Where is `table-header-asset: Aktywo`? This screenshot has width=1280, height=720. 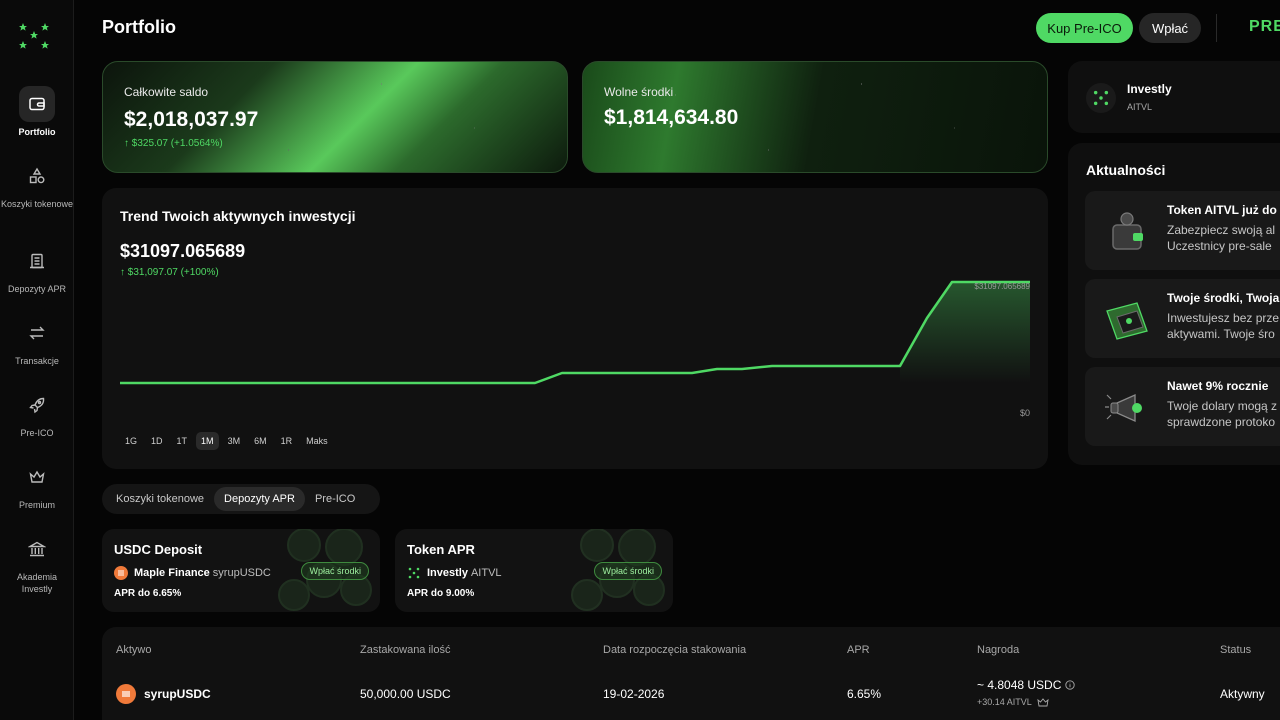 table-header-asset: Aktywo is located at coordinates (134, 650).